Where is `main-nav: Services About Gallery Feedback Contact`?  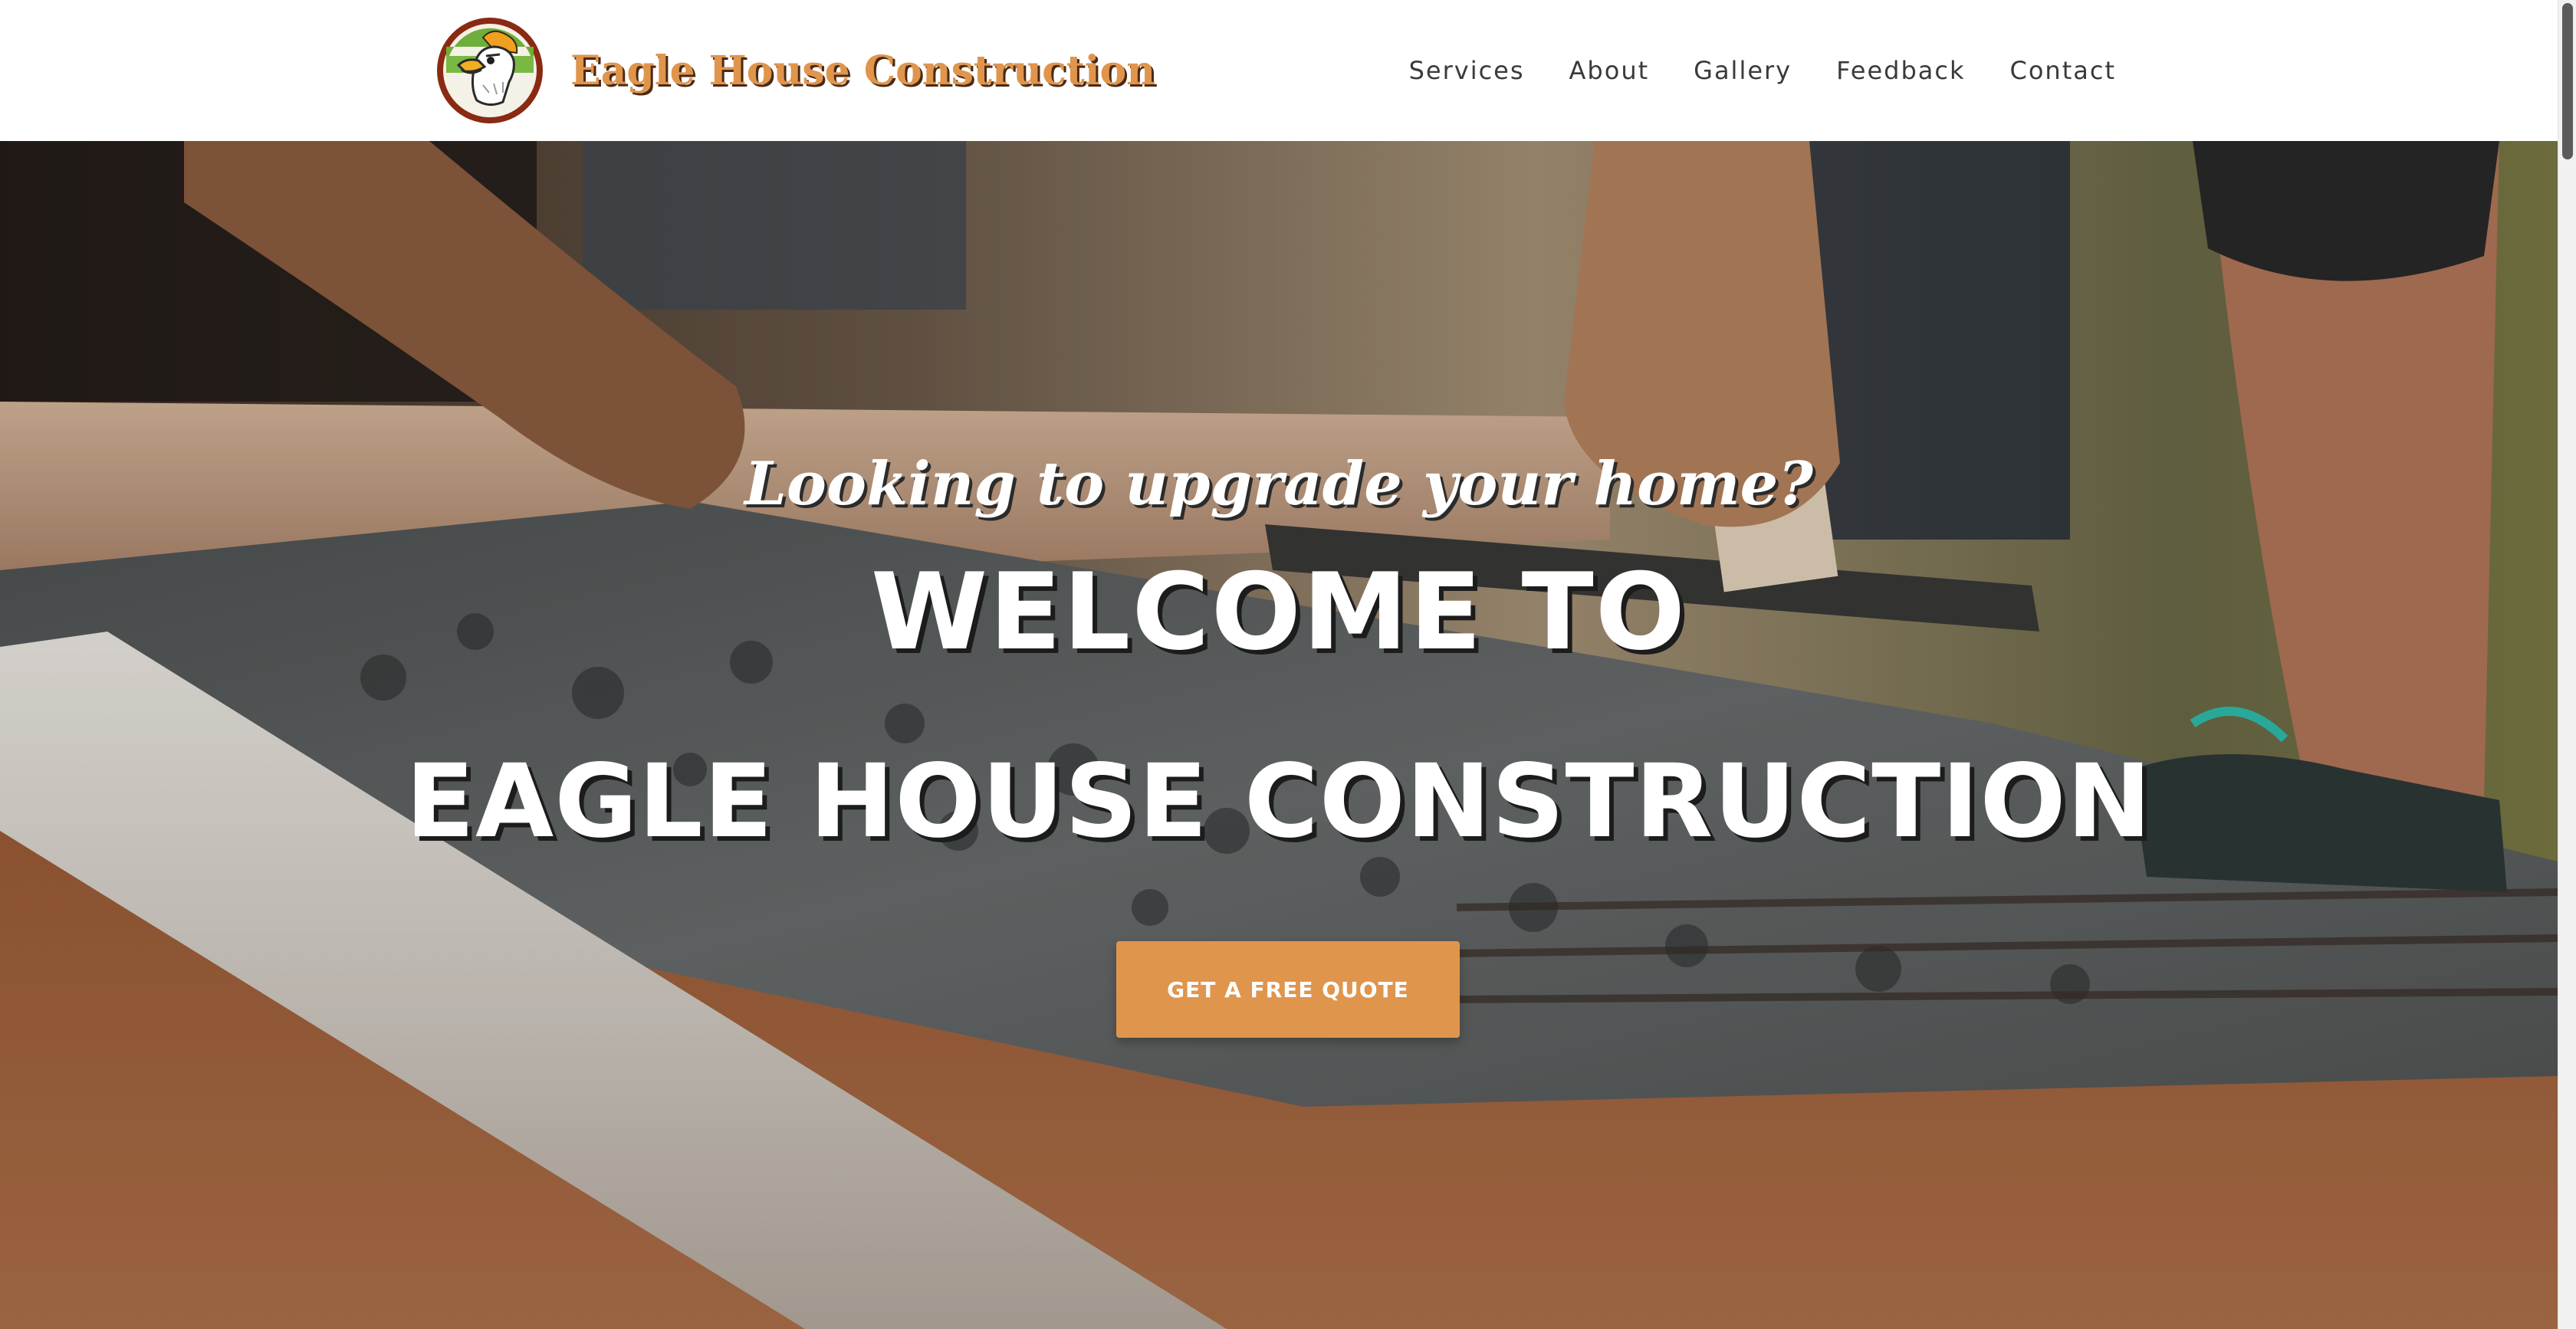
main-nav: Services About Gallery Feedback Contact is located at coordinates (1763, 70).